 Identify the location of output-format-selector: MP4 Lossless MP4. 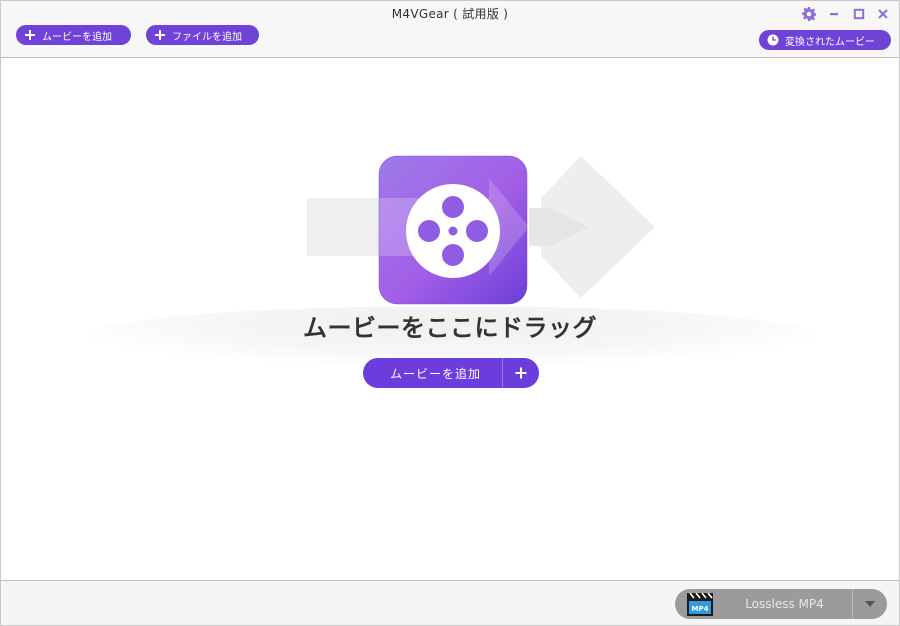
(781, 604).